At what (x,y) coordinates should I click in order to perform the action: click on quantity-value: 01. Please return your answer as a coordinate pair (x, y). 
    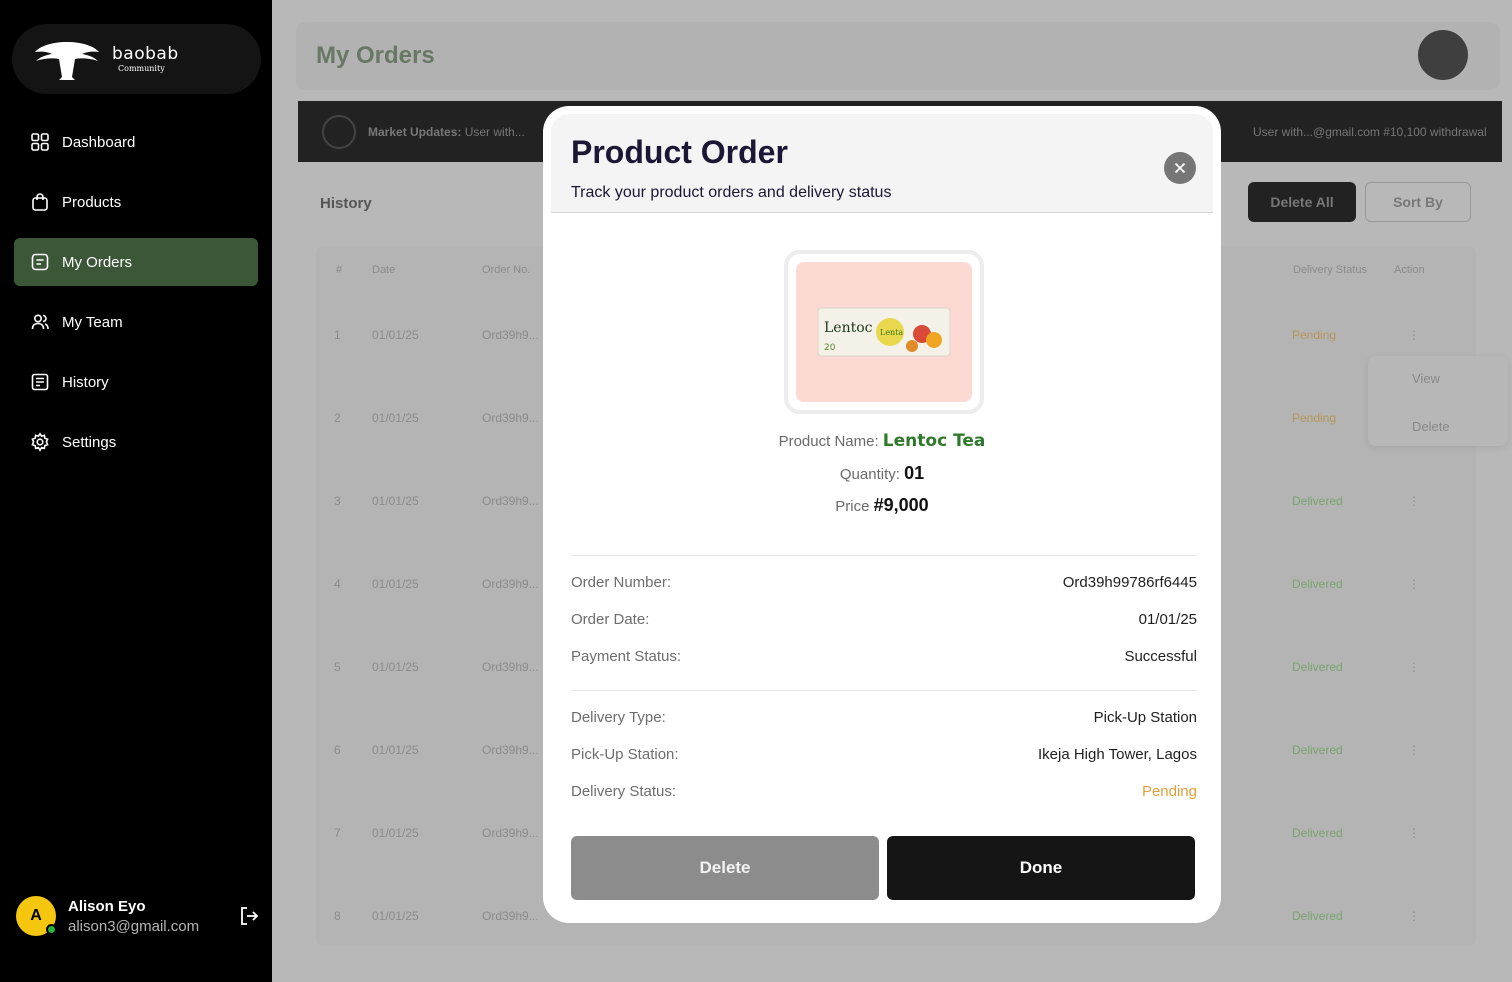
    Looking at the image, I should click on (914, 473).